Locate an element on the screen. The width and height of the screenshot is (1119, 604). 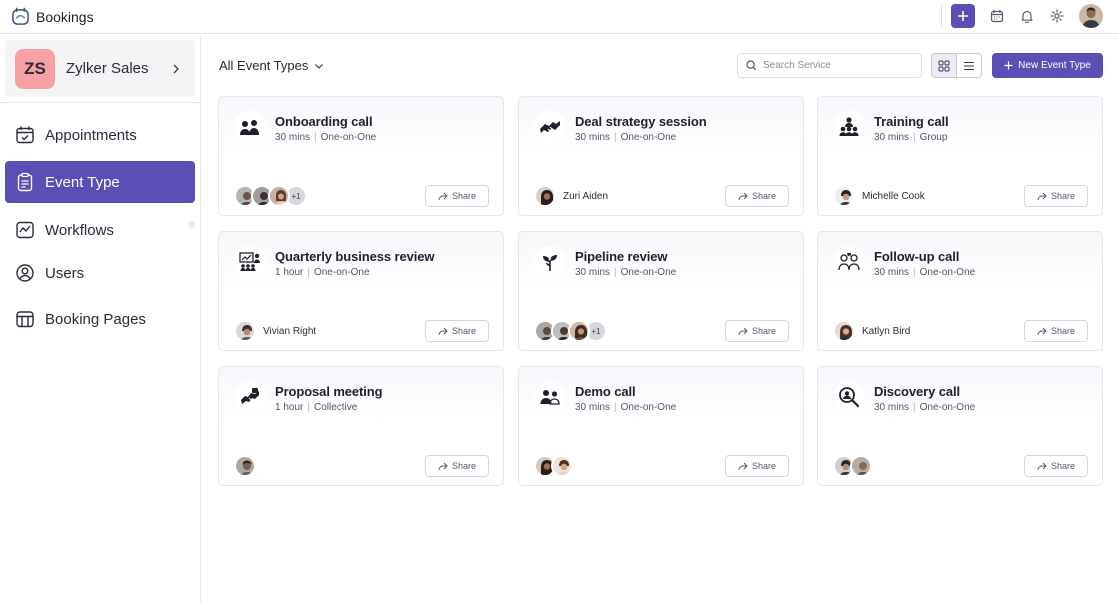
host-avatars: Katlyn Bird is located at coordinates (871, 331).